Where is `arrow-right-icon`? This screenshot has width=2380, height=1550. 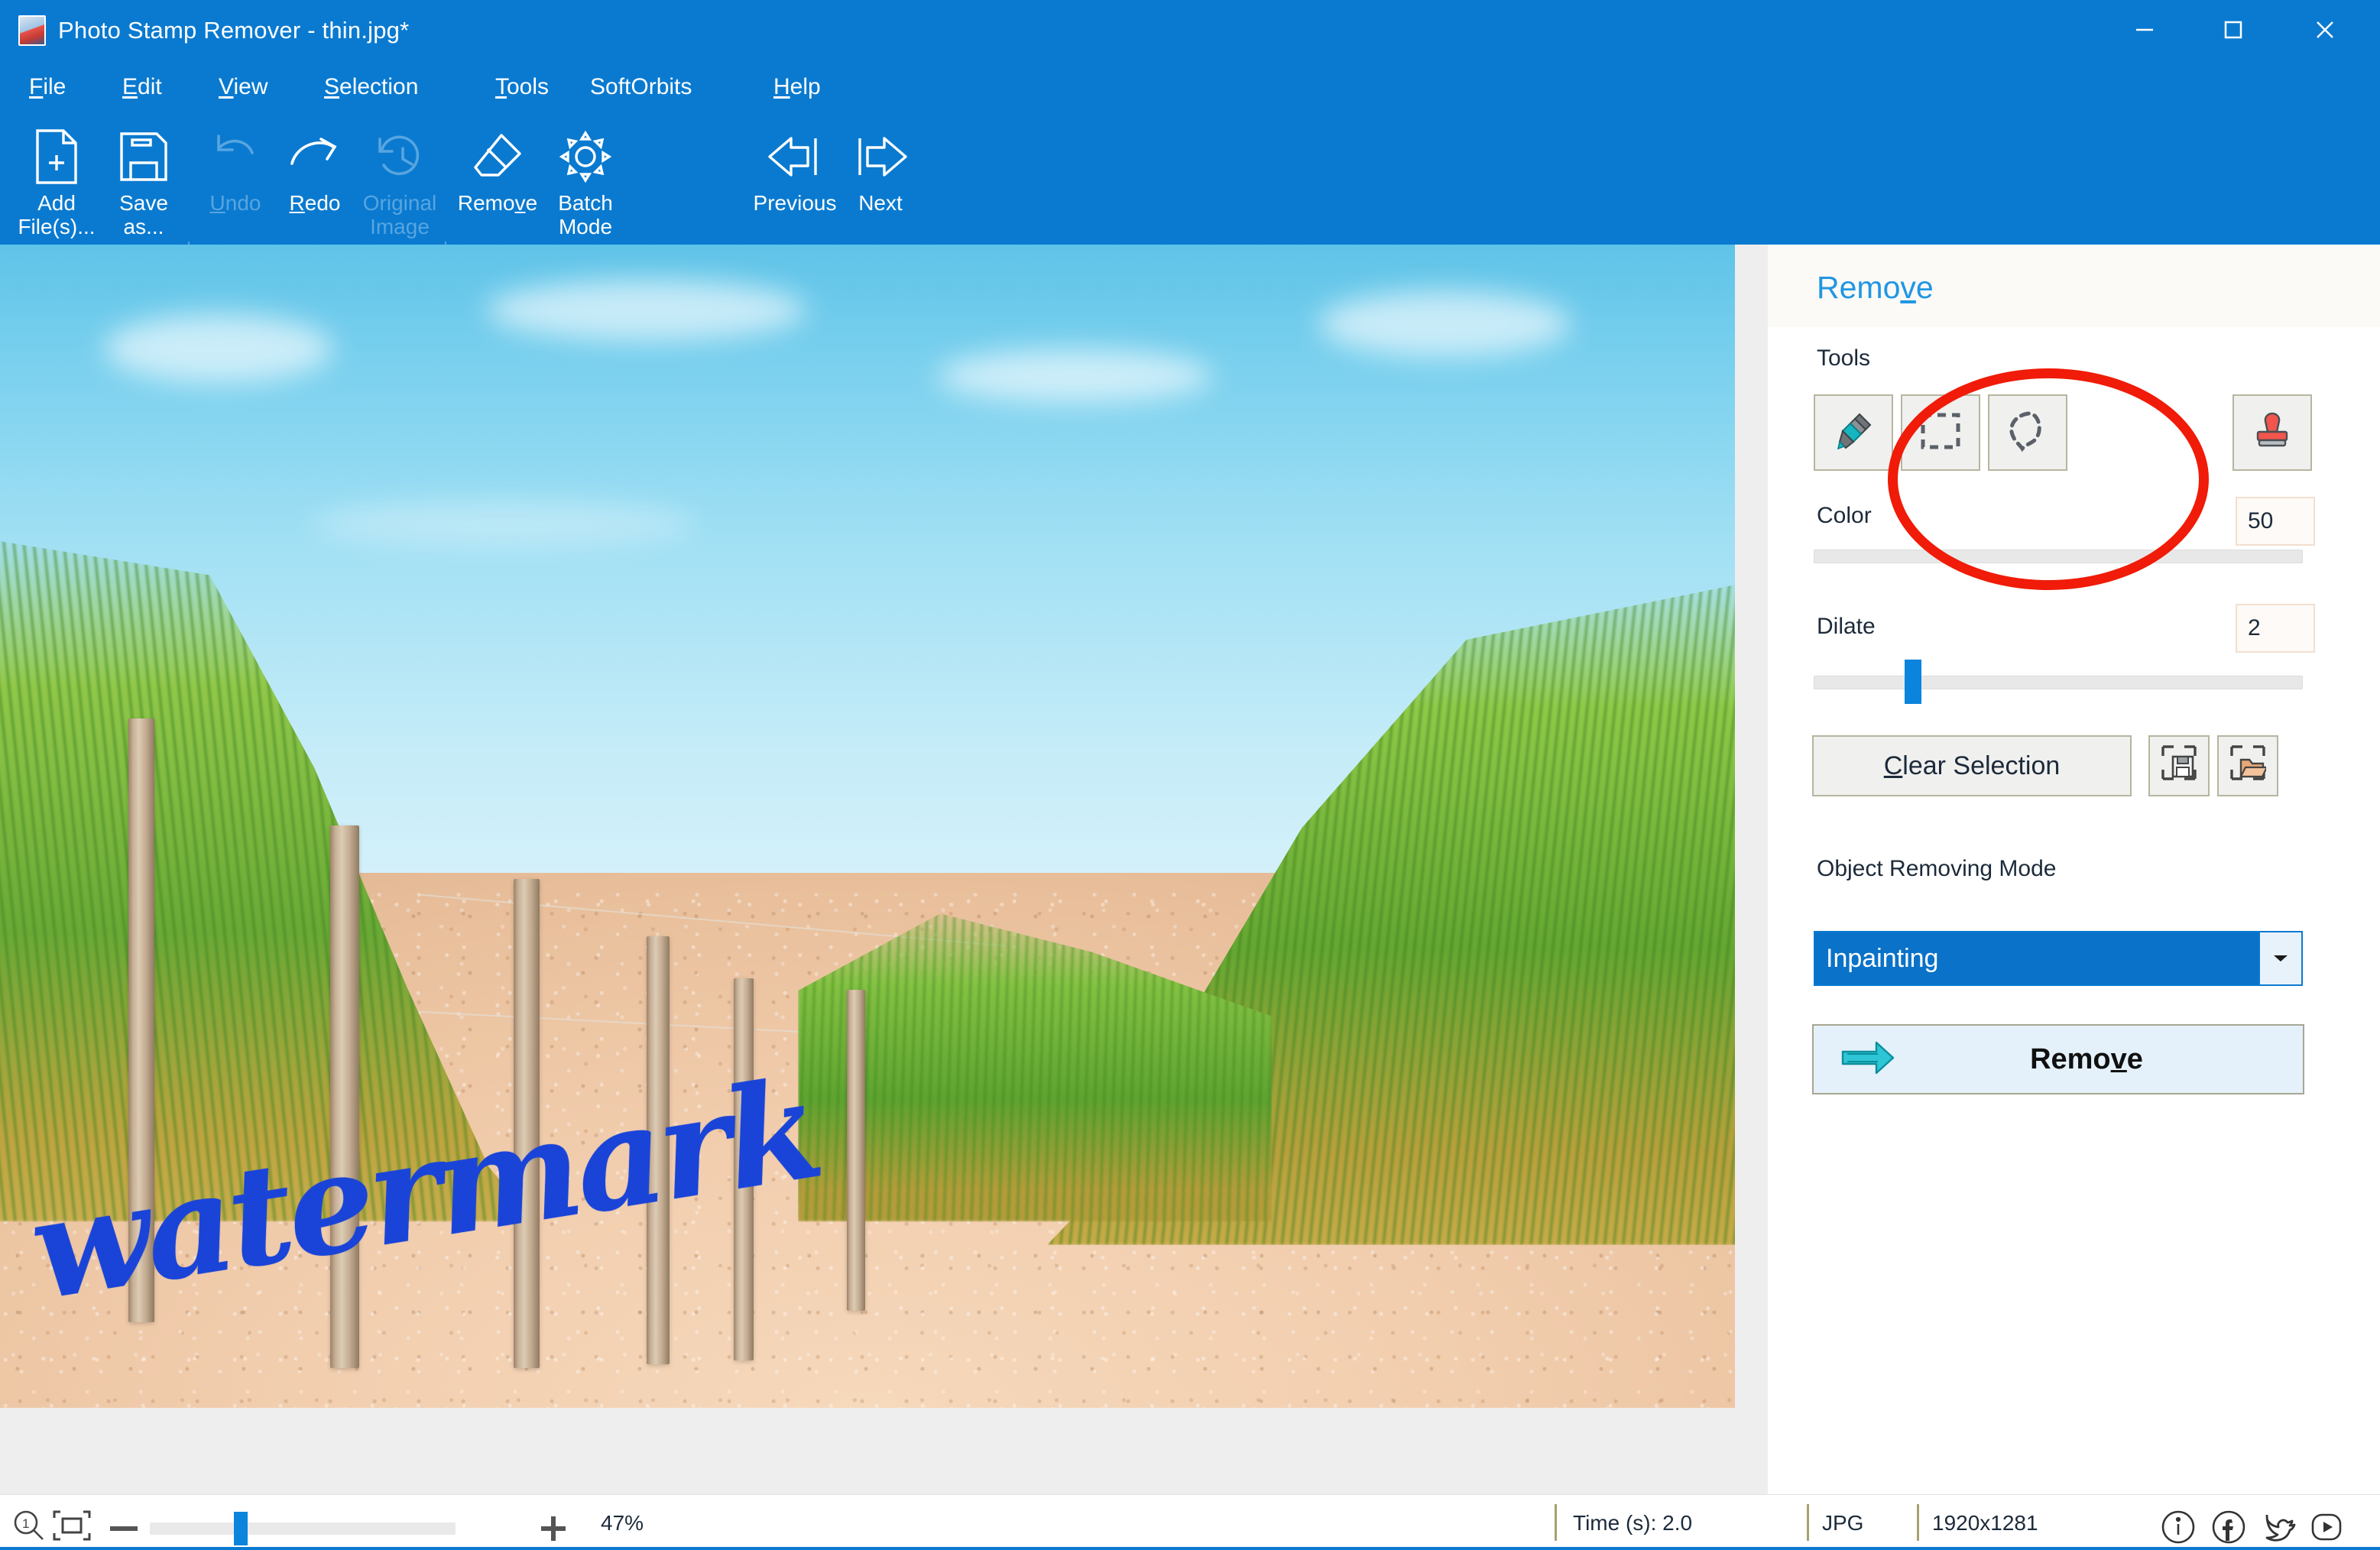
arrow-right-icon is located at coordinates (880, 156).